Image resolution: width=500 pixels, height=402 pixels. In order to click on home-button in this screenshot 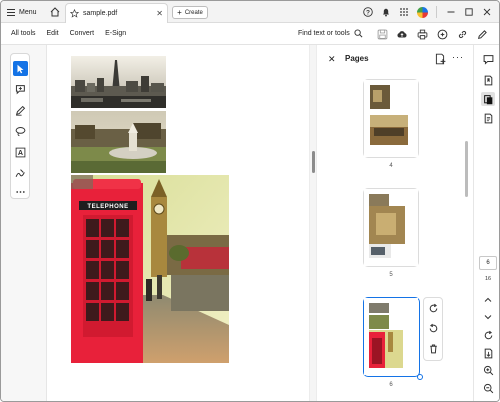, I will do `click(55, 12)`.